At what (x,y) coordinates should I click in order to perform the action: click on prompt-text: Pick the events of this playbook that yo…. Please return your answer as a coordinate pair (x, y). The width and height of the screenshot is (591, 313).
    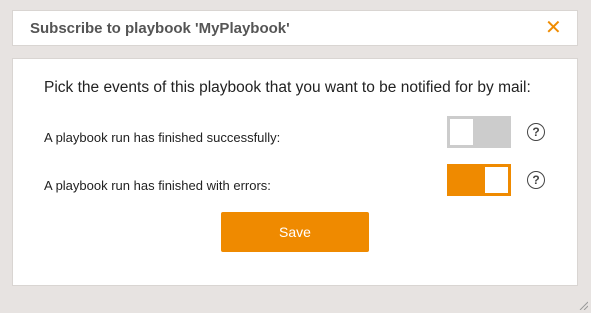
    Looking at the image, I should click on (287, 87).